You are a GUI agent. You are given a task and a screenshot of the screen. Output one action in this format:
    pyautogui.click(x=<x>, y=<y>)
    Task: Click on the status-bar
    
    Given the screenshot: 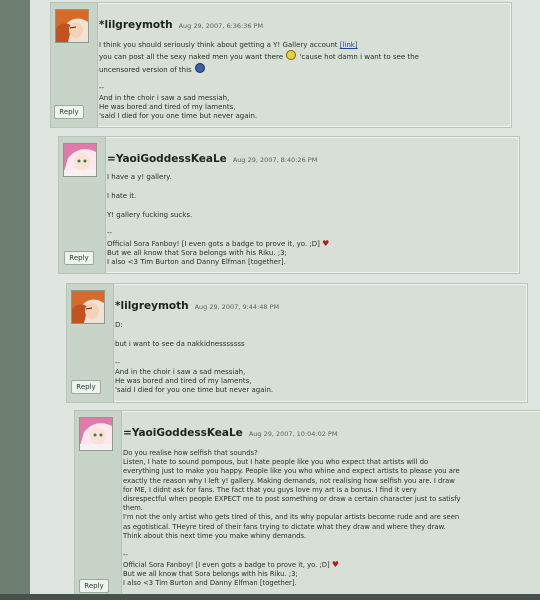 What is the action you would take?
    pyautogui.click(x=270, y=597)
    